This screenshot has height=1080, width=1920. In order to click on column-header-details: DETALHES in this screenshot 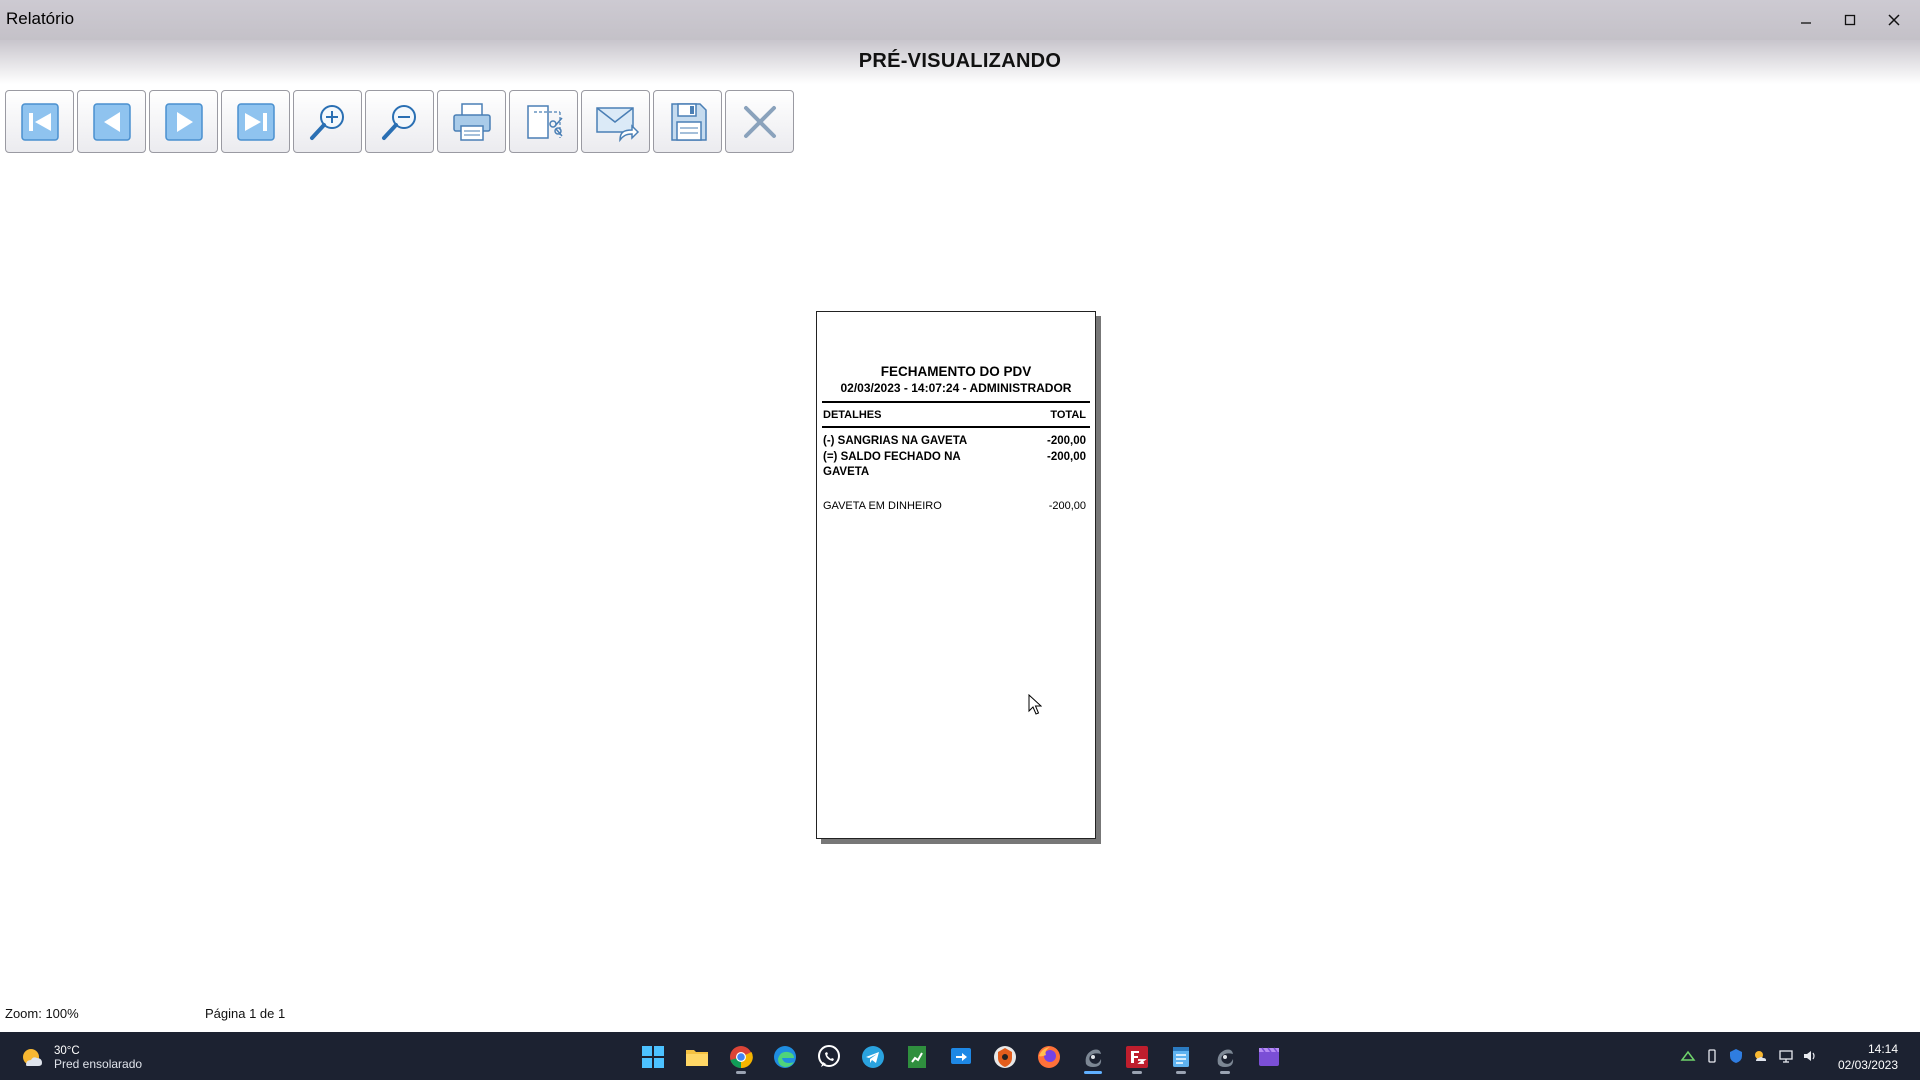, I will do `click(852, 415)`.